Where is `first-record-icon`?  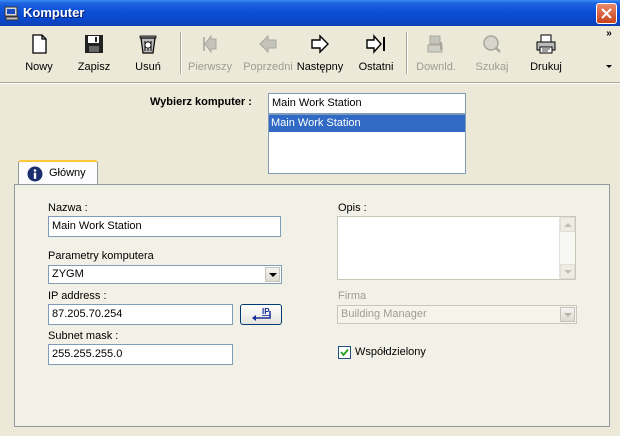
first-record-icon is located at coordinates (210, 44).